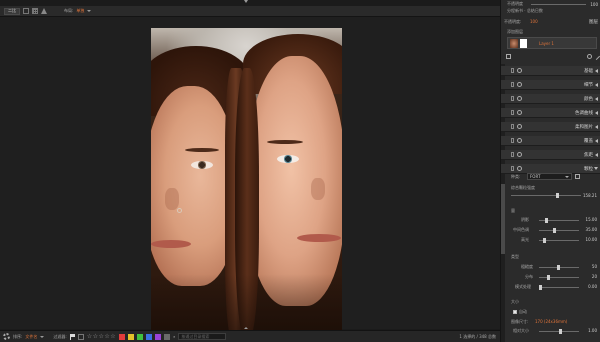 The image size is (600, 342). Describe the element at coordinates (577, 176) in the screenshot. I see `grain-preset-icon` at that location.